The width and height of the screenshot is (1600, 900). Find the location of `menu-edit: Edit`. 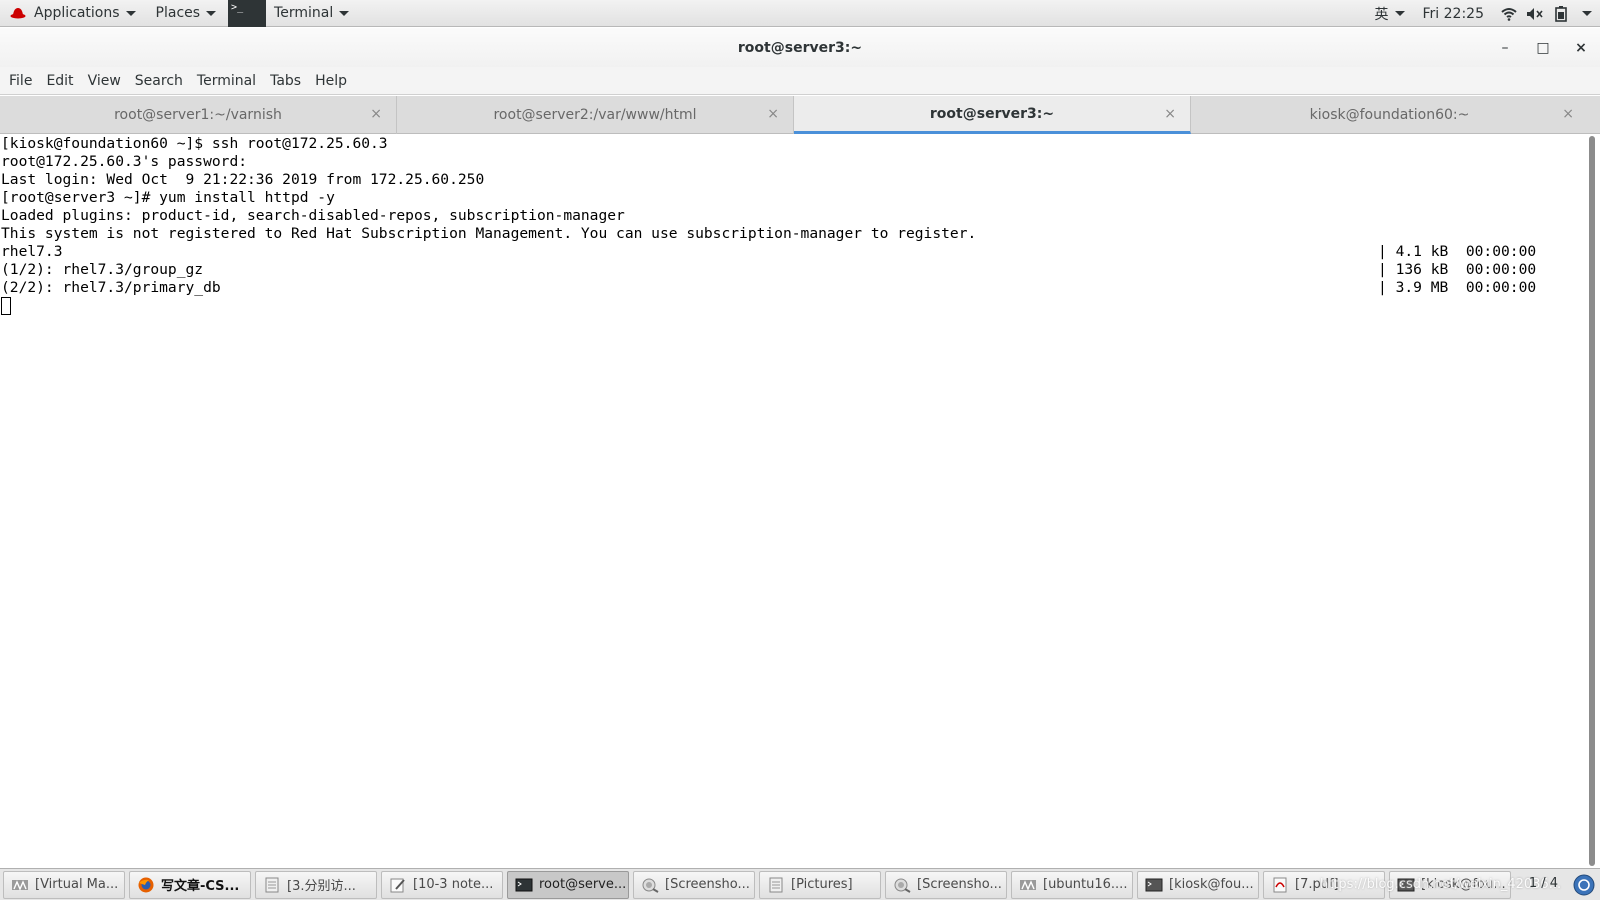

menu-edit: Edit is located at coordinates (59, 81).